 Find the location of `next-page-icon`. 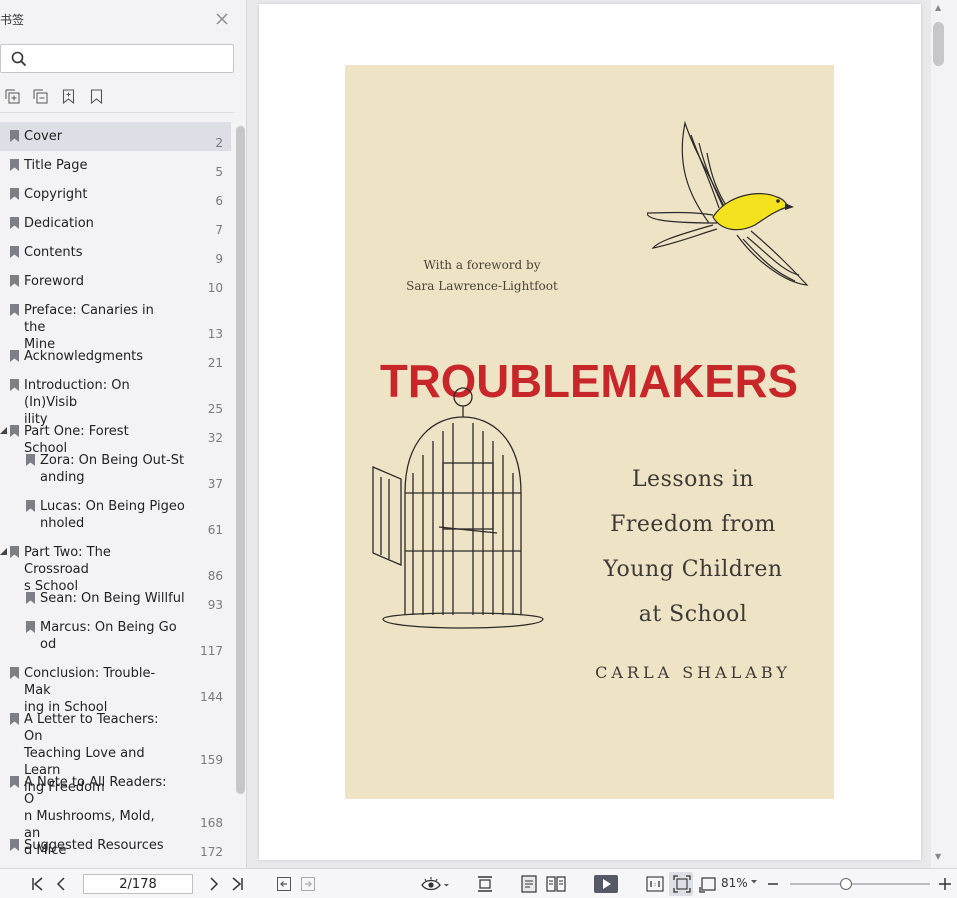

next-page-icon is located at coordinates (214, 884).